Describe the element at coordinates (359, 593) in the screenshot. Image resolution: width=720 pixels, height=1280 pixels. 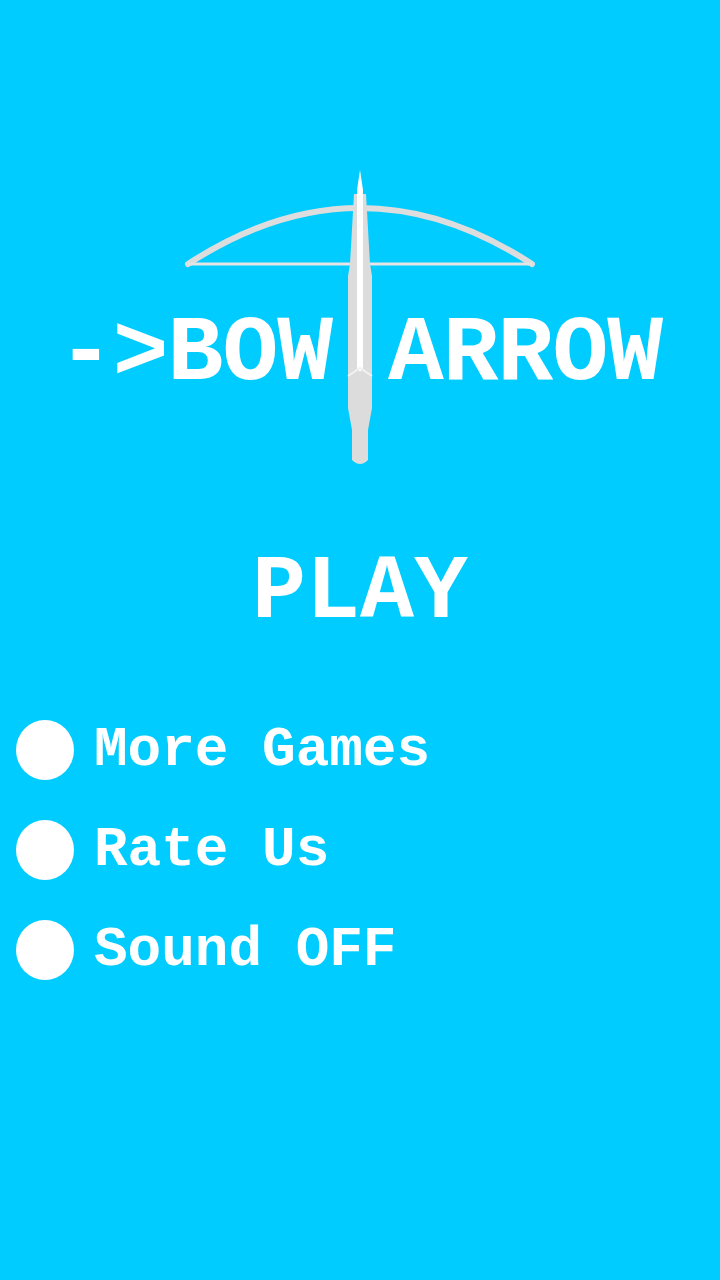
I see `play-button: PLAY` at that location.